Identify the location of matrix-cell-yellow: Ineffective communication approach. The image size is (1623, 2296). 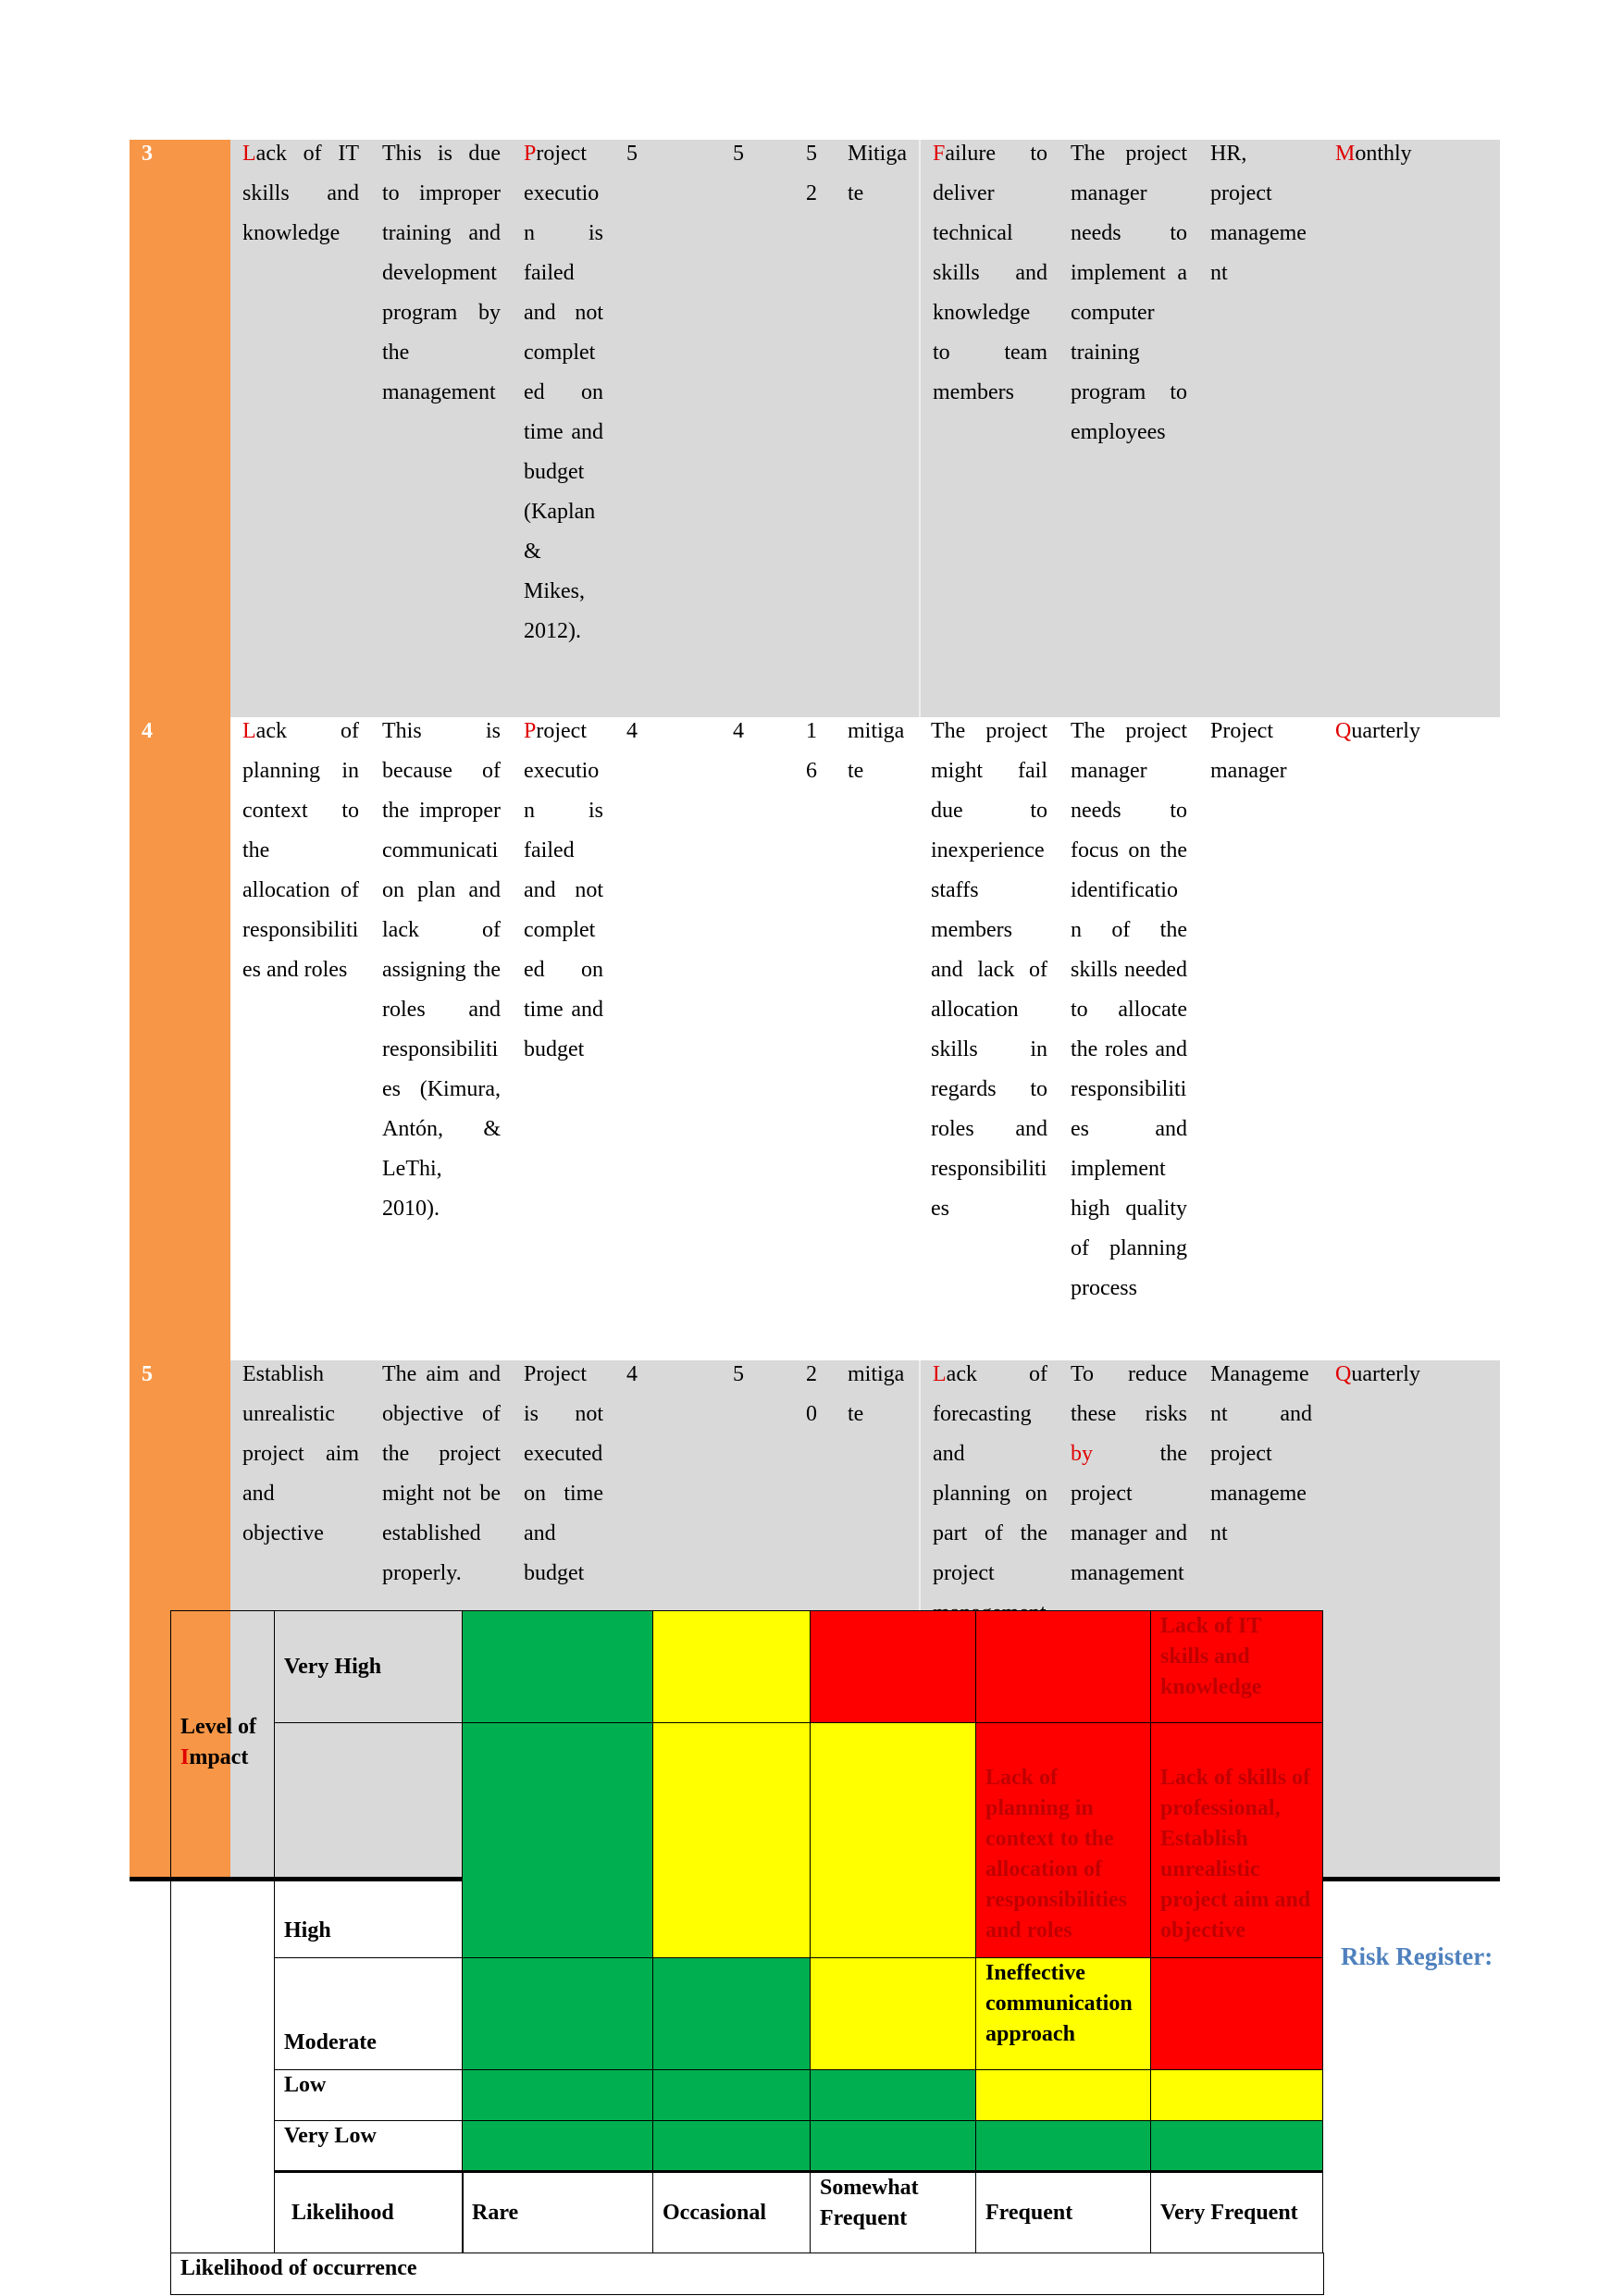
(1063, 2013).